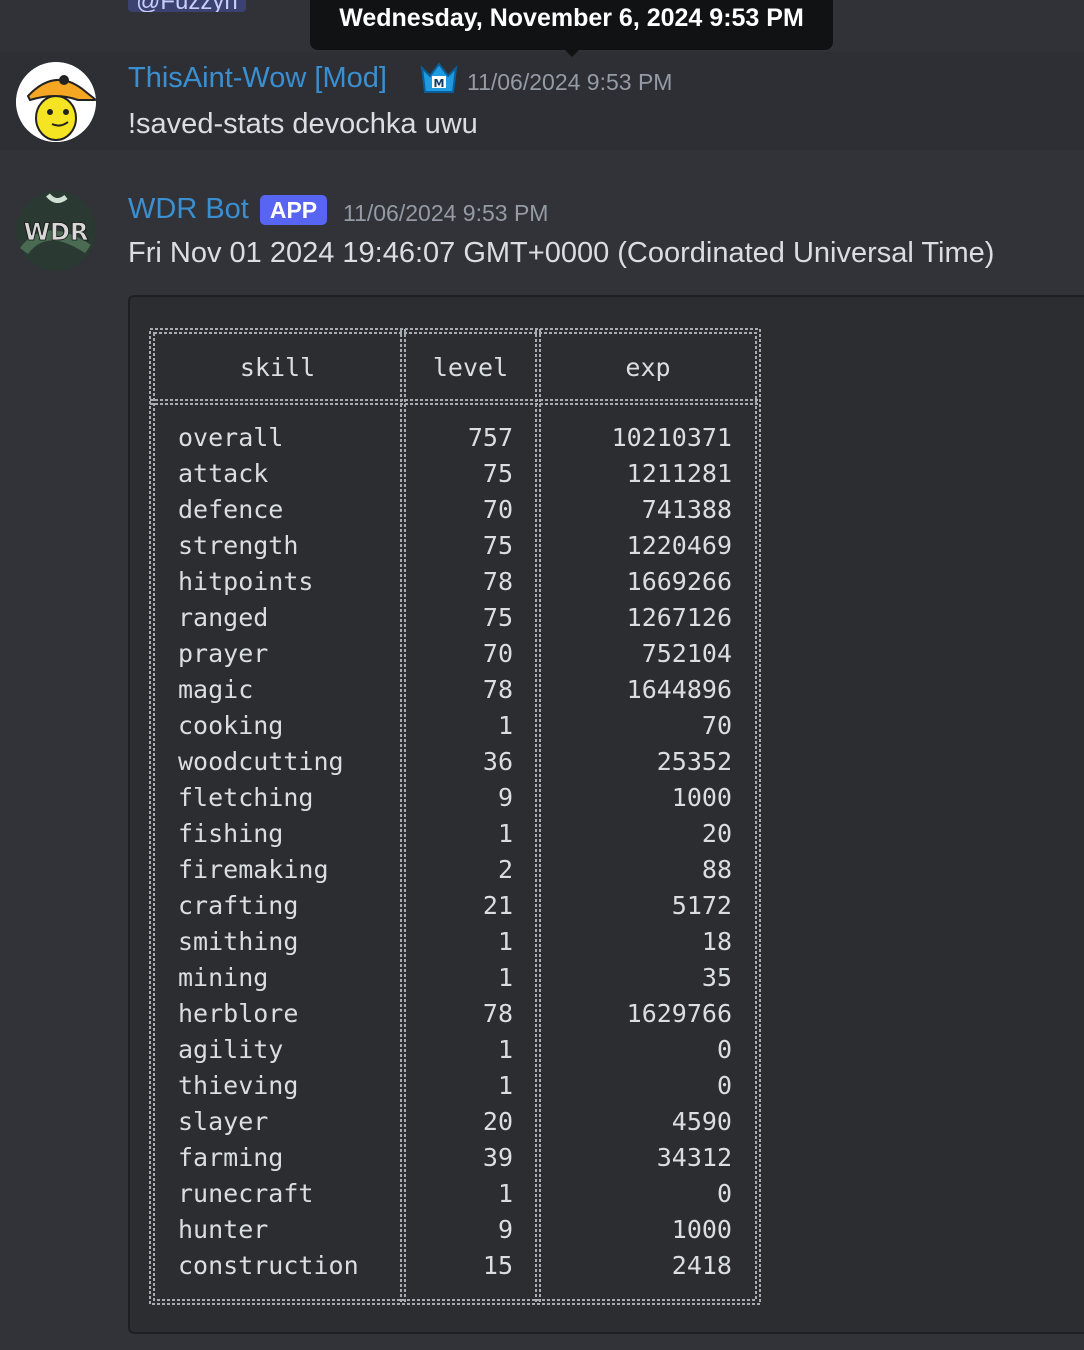  Describe the element at coordinates (701, 1121) in the screenshot. I see `table-cell-exp: 4590` at that location.